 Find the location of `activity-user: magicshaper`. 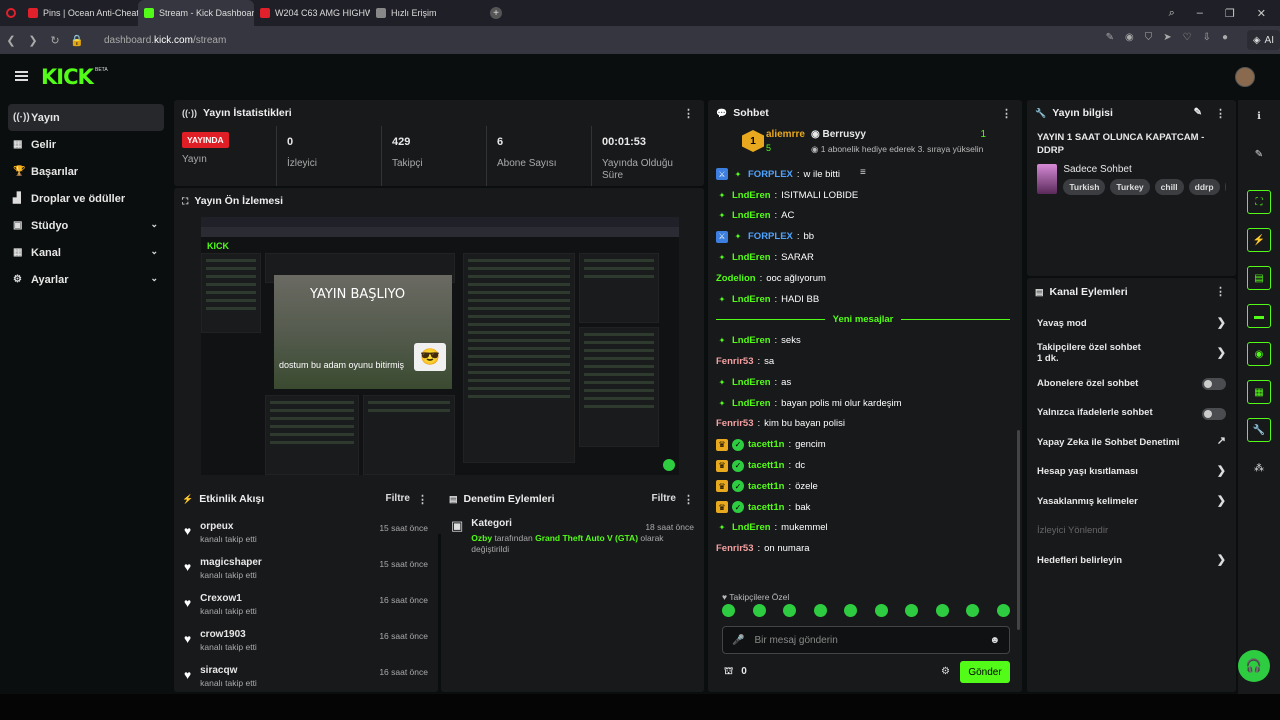

activity-user: magicshaper is located at coordinates (231, 562).